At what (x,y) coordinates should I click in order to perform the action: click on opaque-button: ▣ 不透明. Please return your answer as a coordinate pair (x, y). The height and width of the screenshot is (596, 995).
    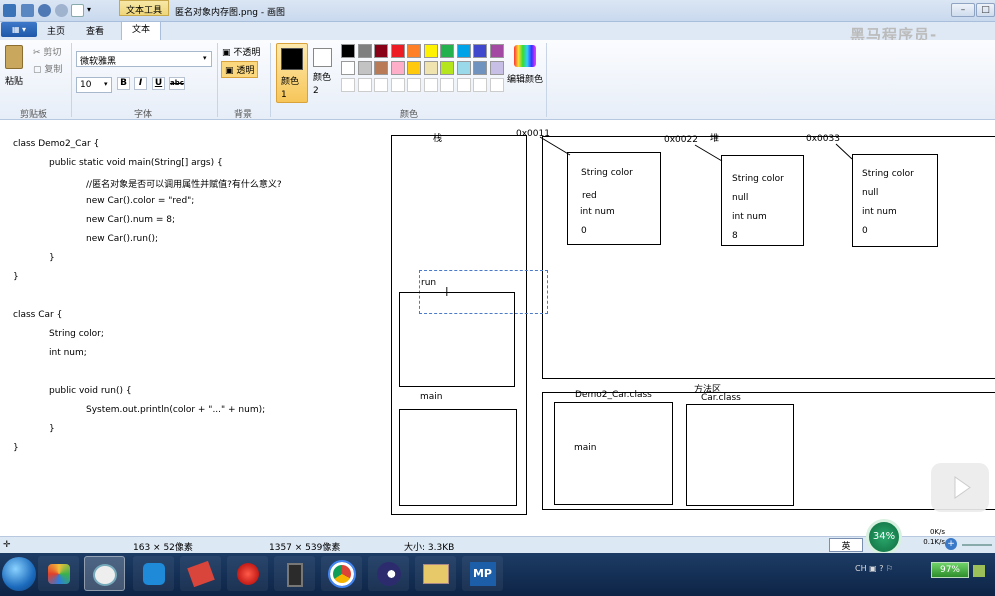
    Looking at the image, I should click on (241, 51).